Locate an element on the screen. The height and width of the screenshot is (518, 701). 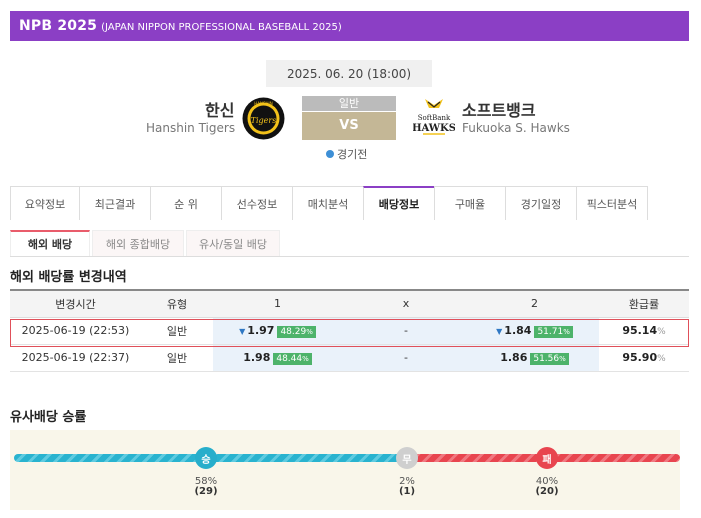
row-refund: 95.14% is located at coordinates (644, 331).